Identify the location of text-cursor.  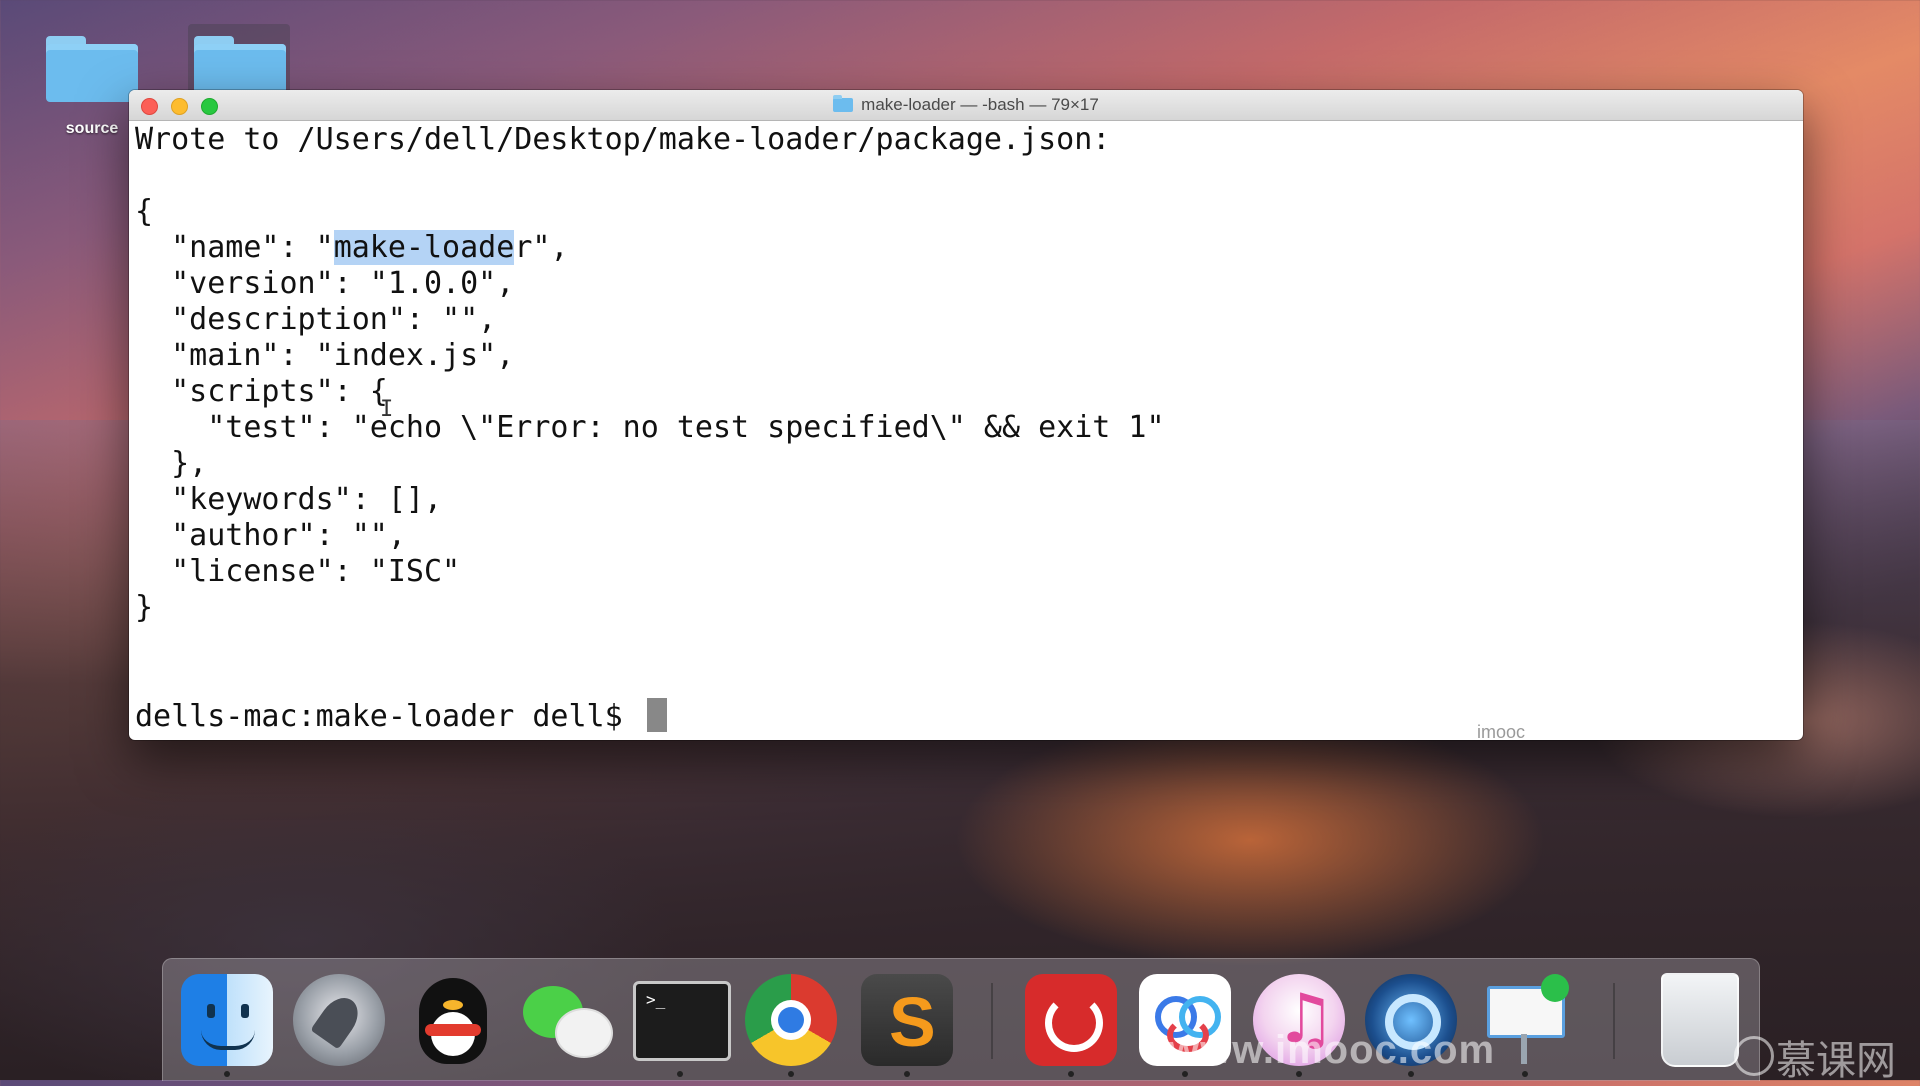
(656, 715).